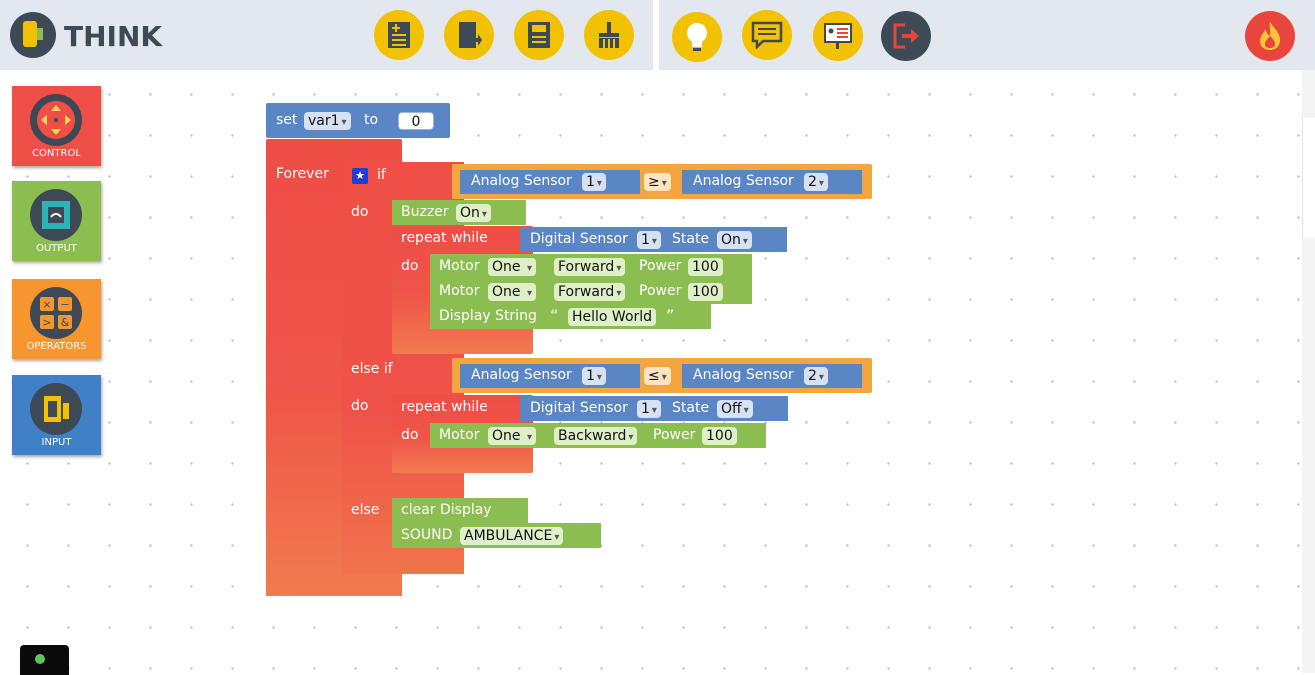 This screenshot has width=1315, height=675. I want to click on presentation-button, so click(838, 36).